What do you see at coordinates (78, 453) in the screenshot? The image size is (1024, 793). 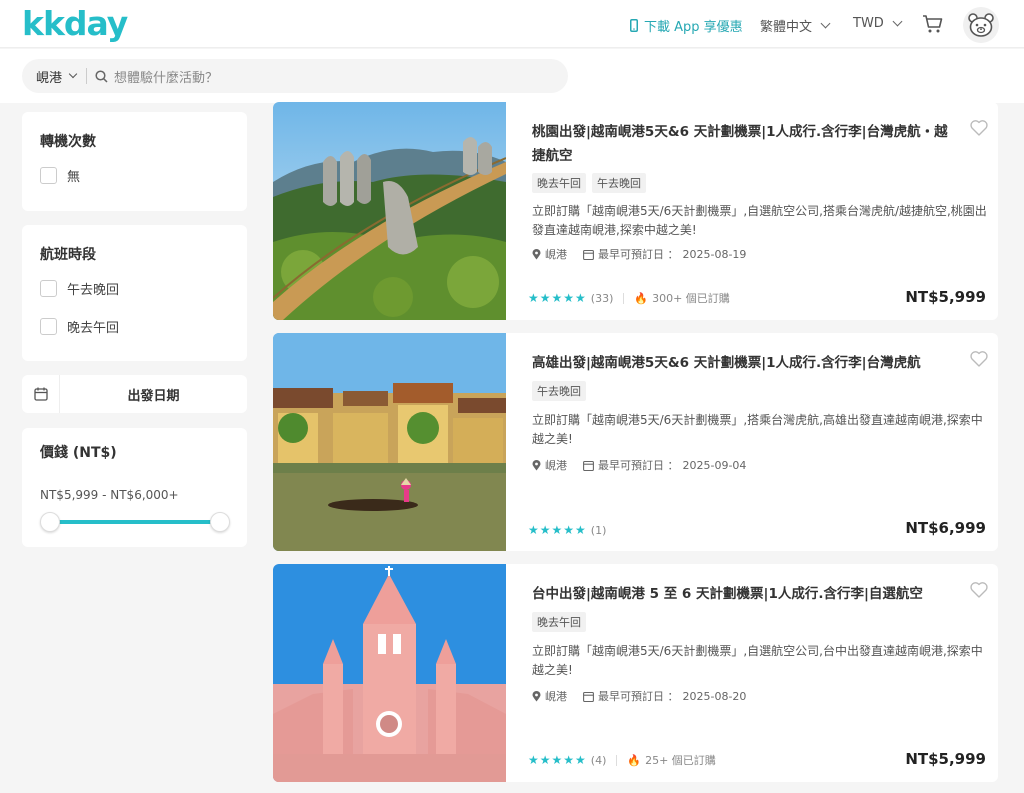 I see `price-title: 價錢 (NT$)` at bounding box center [78, 453].